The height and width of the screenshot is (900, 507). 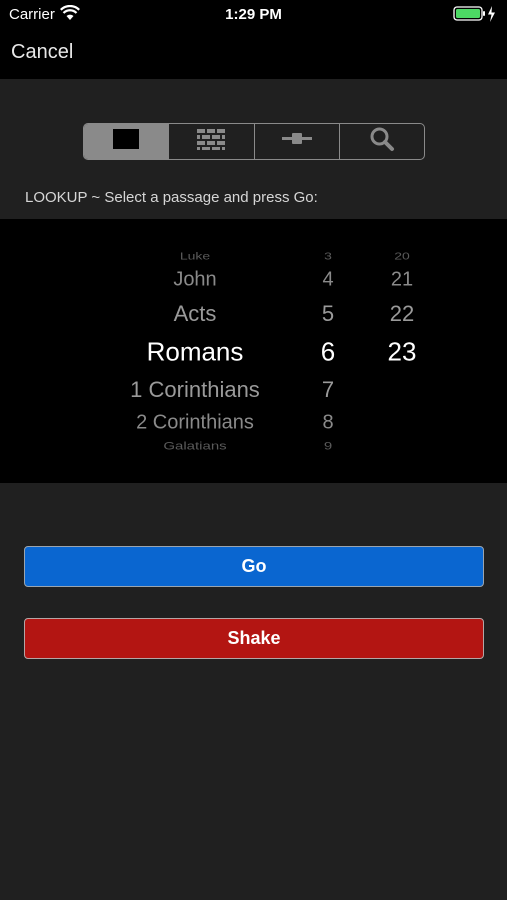 I want to click on search-icon, so click(x=382, y=141).